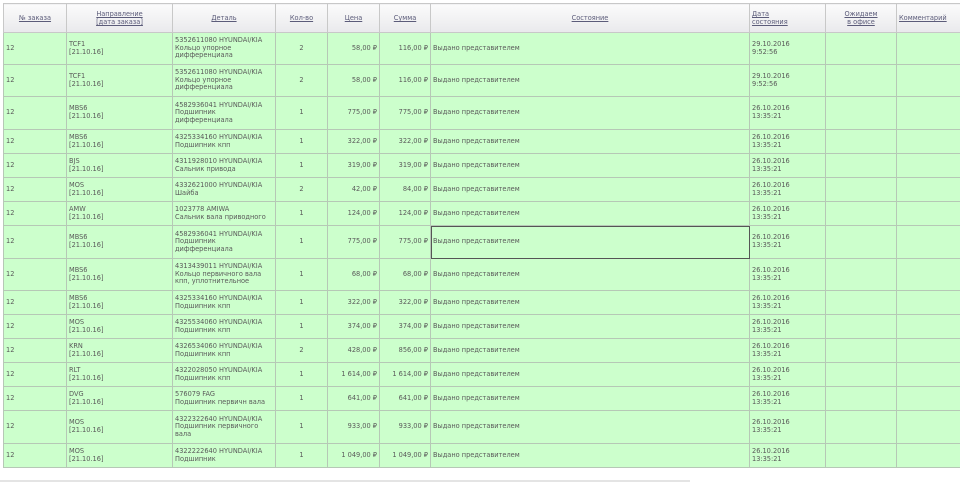 The height and width of the screenshot is (497, 960). Describe the element at coordinates (405, 455) in the screenshot. I see `cell-sum: 1 049,00 ₽` at that location.